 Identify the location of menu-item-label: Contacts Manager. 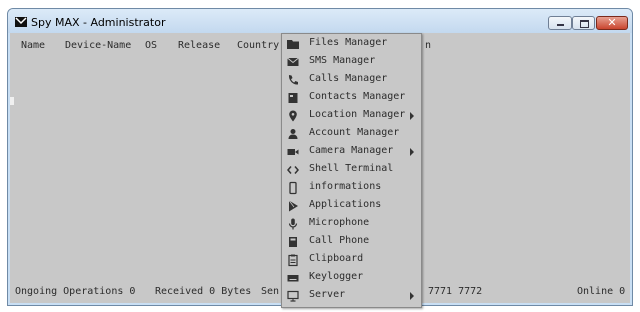
(357, 96).